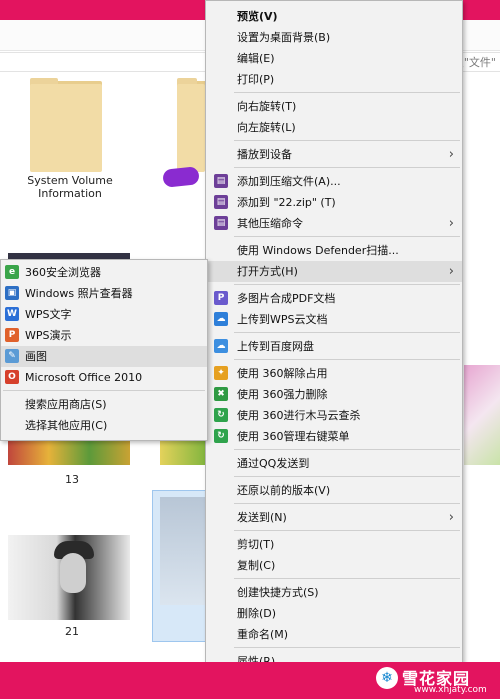 Image resolution: width=500 pixels, height=699 pixels. I want to click on menu-item-wps: ☁ 上传到WPS云文档, so click(334, 319).